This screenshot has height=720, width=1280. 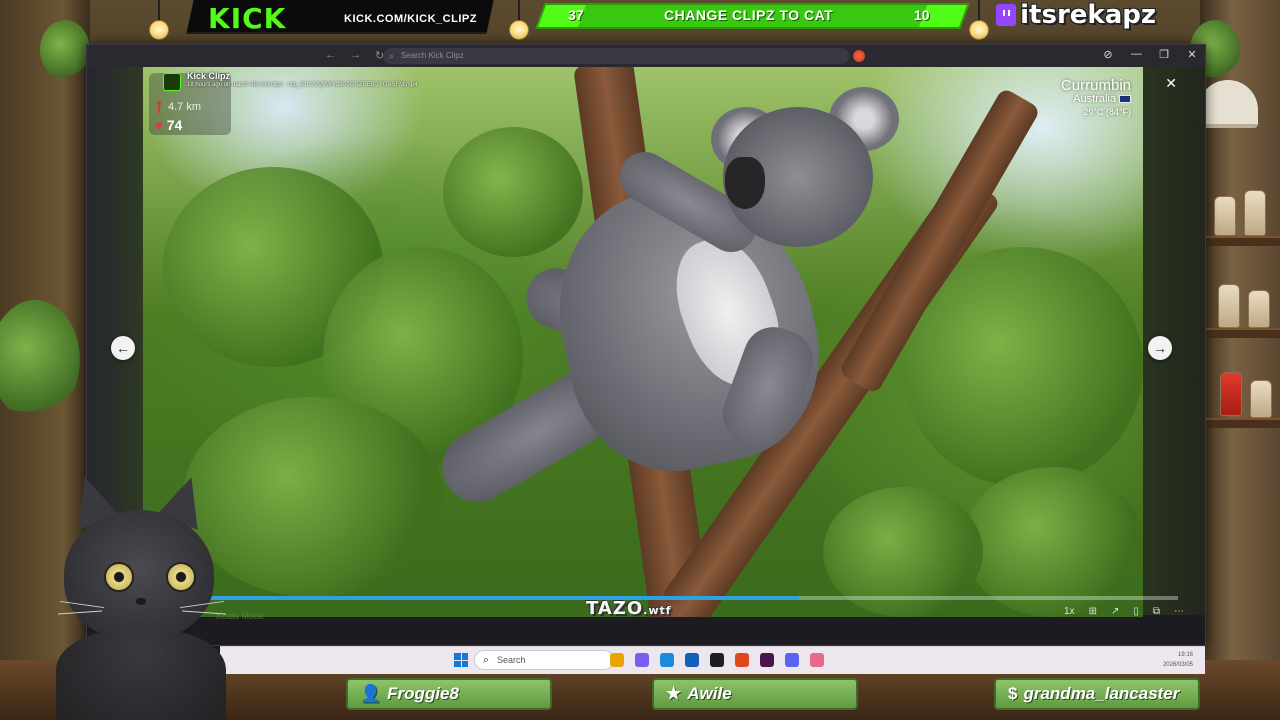 I want to click on heart-app-icon, so click(x=817, y=660).